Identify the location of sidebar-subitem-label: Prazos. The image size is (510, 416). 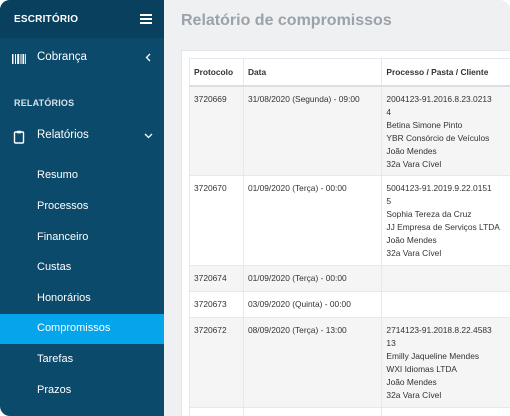
(54, 390).